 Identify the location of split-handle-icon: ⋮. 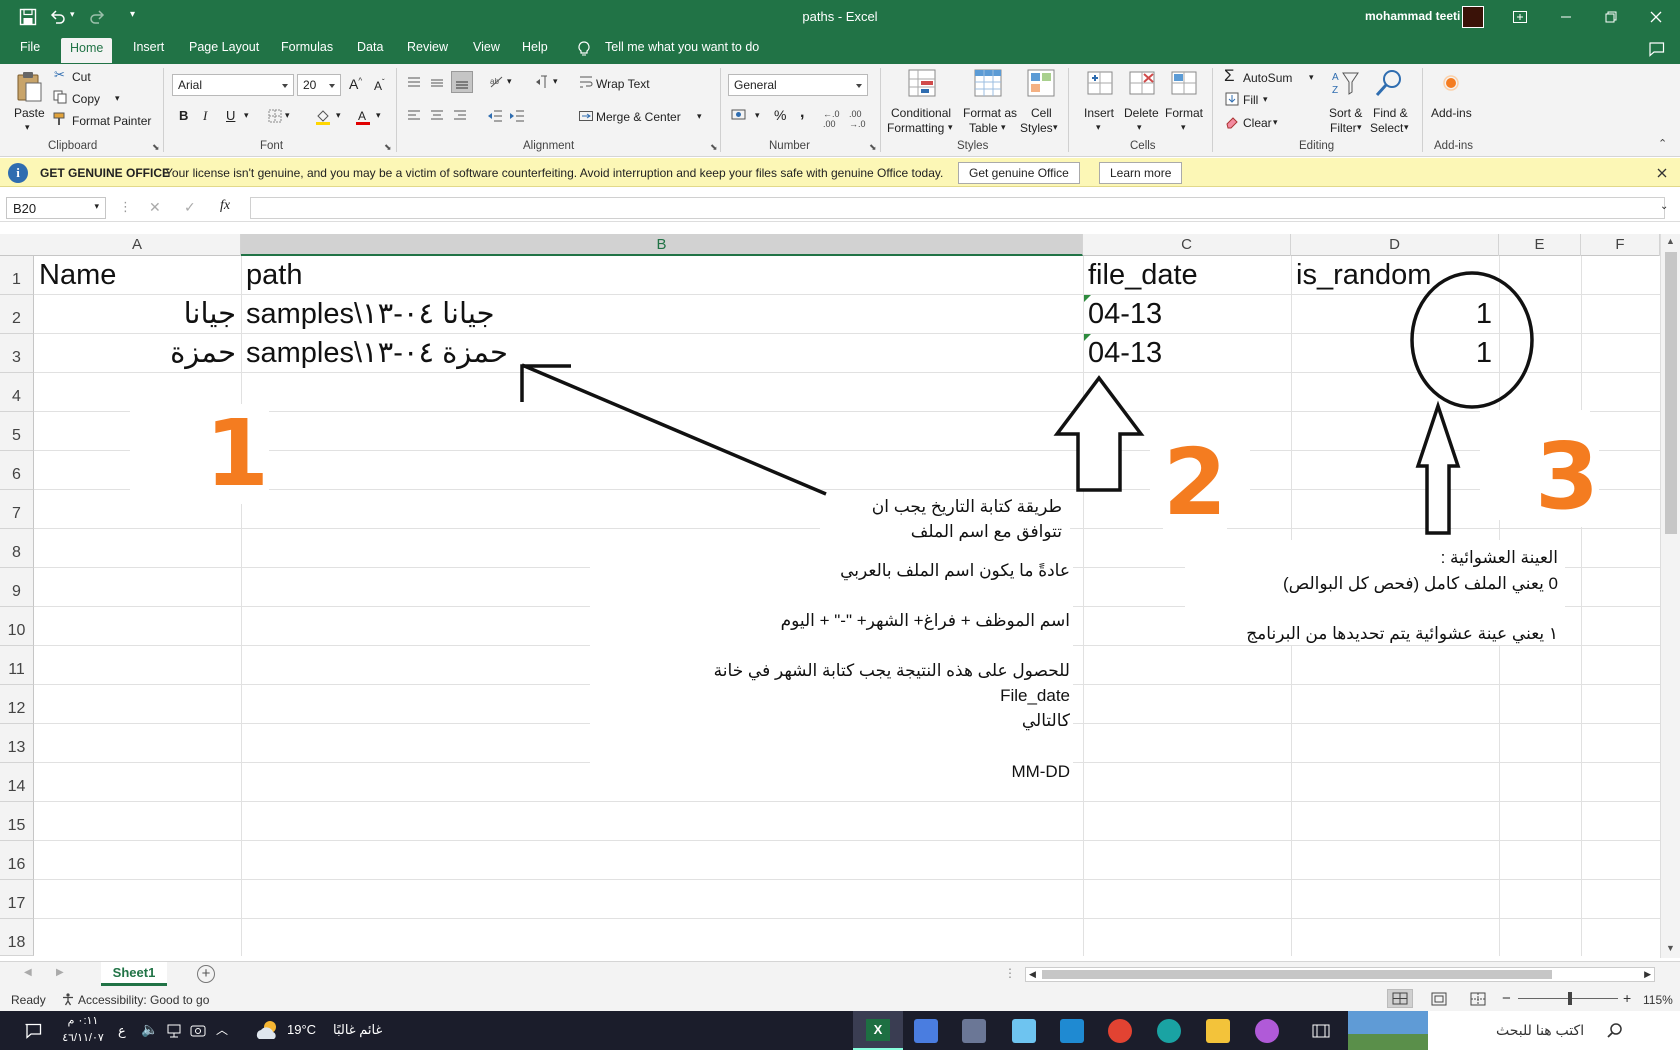
(1010, 973).